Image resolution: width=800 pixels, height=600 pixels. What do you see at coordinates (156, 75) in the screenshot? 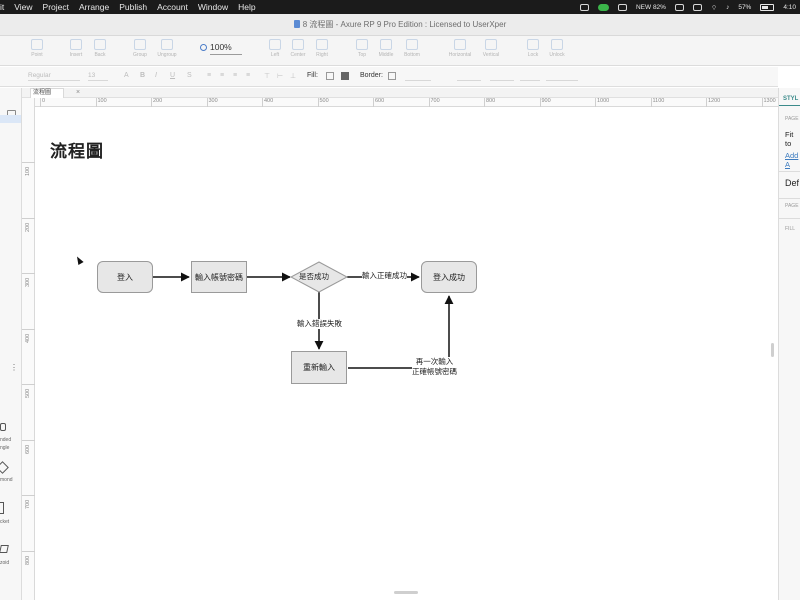
I see `italic-button: I` at bounding box center [156, 75].